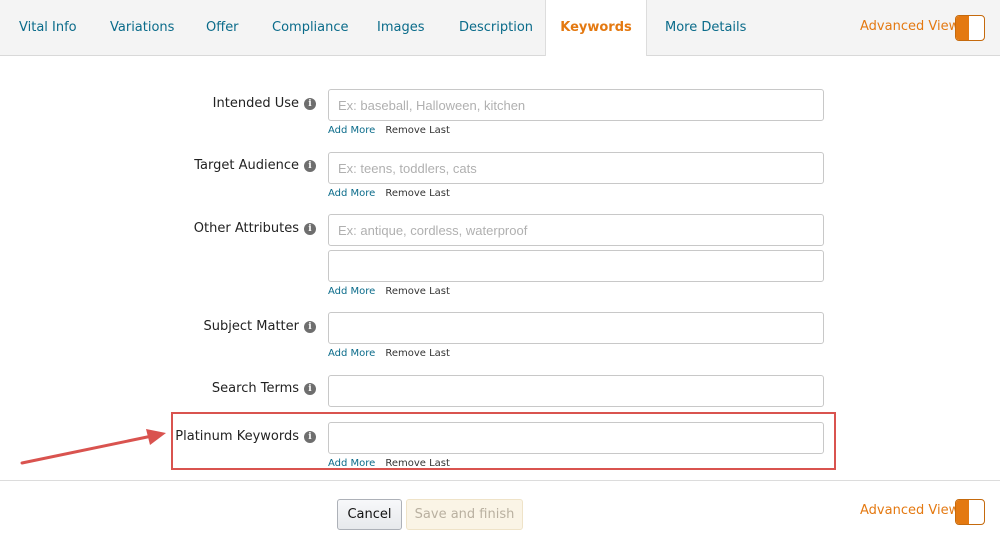 The width and height of the screenshot is (1000, 548). I want to click on other-attributes-links: Add More Remove Last, so click(389, 291).